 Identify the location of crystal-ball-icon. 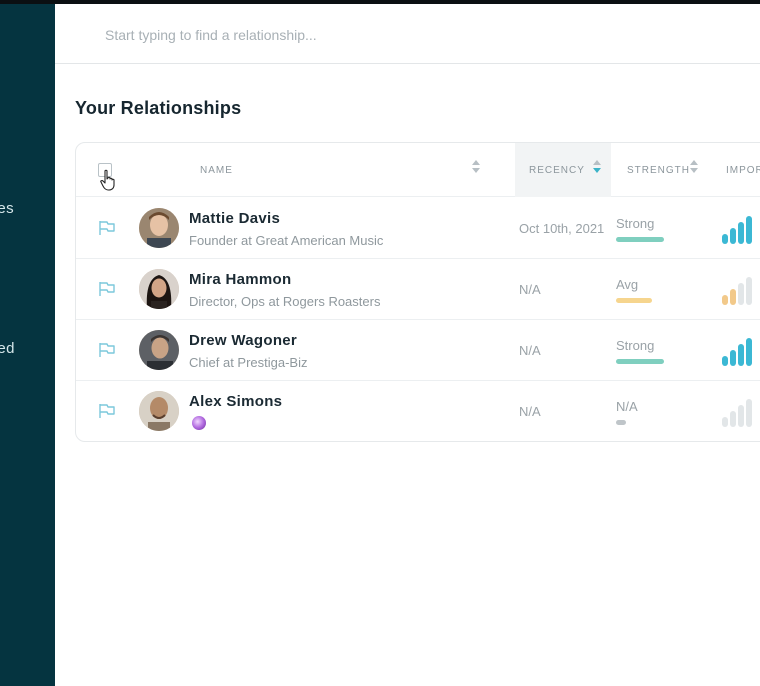
(199, 423).